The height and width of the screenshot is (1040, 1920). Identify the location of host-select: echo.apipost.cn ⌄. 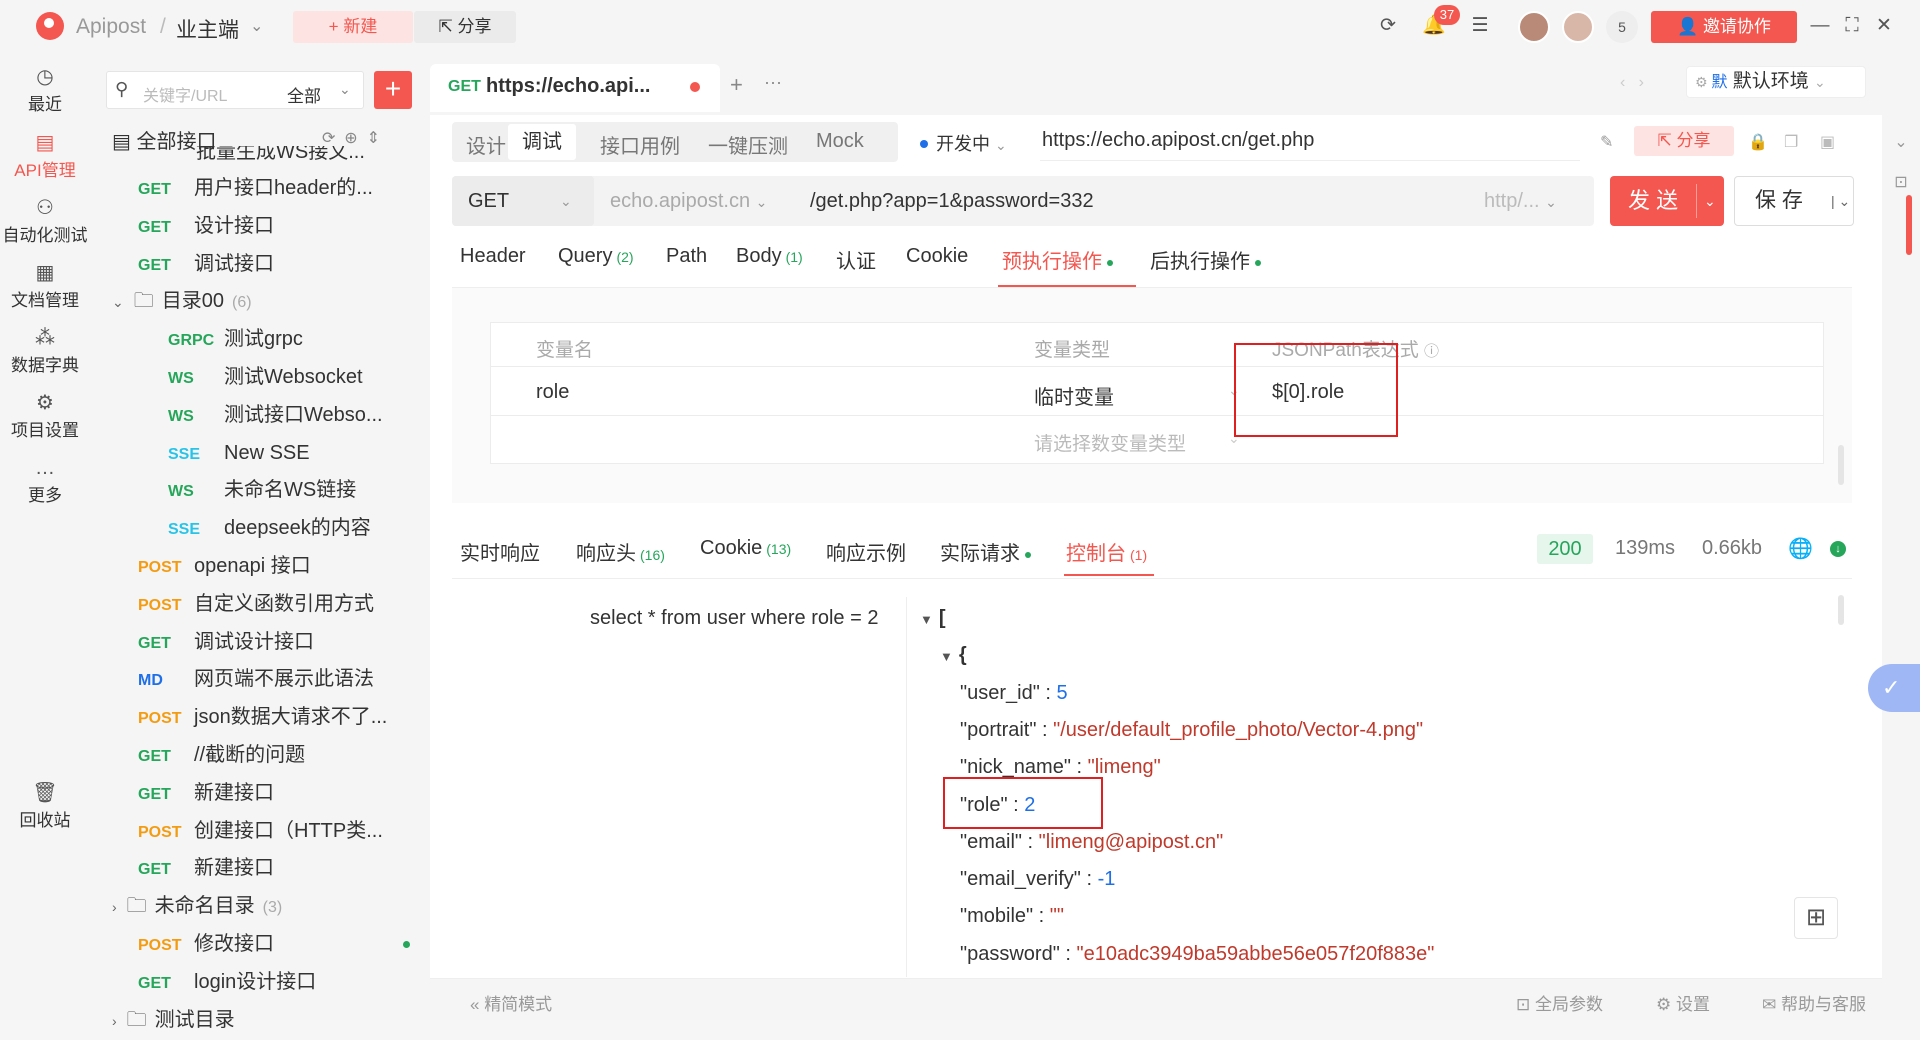
(688, 201).